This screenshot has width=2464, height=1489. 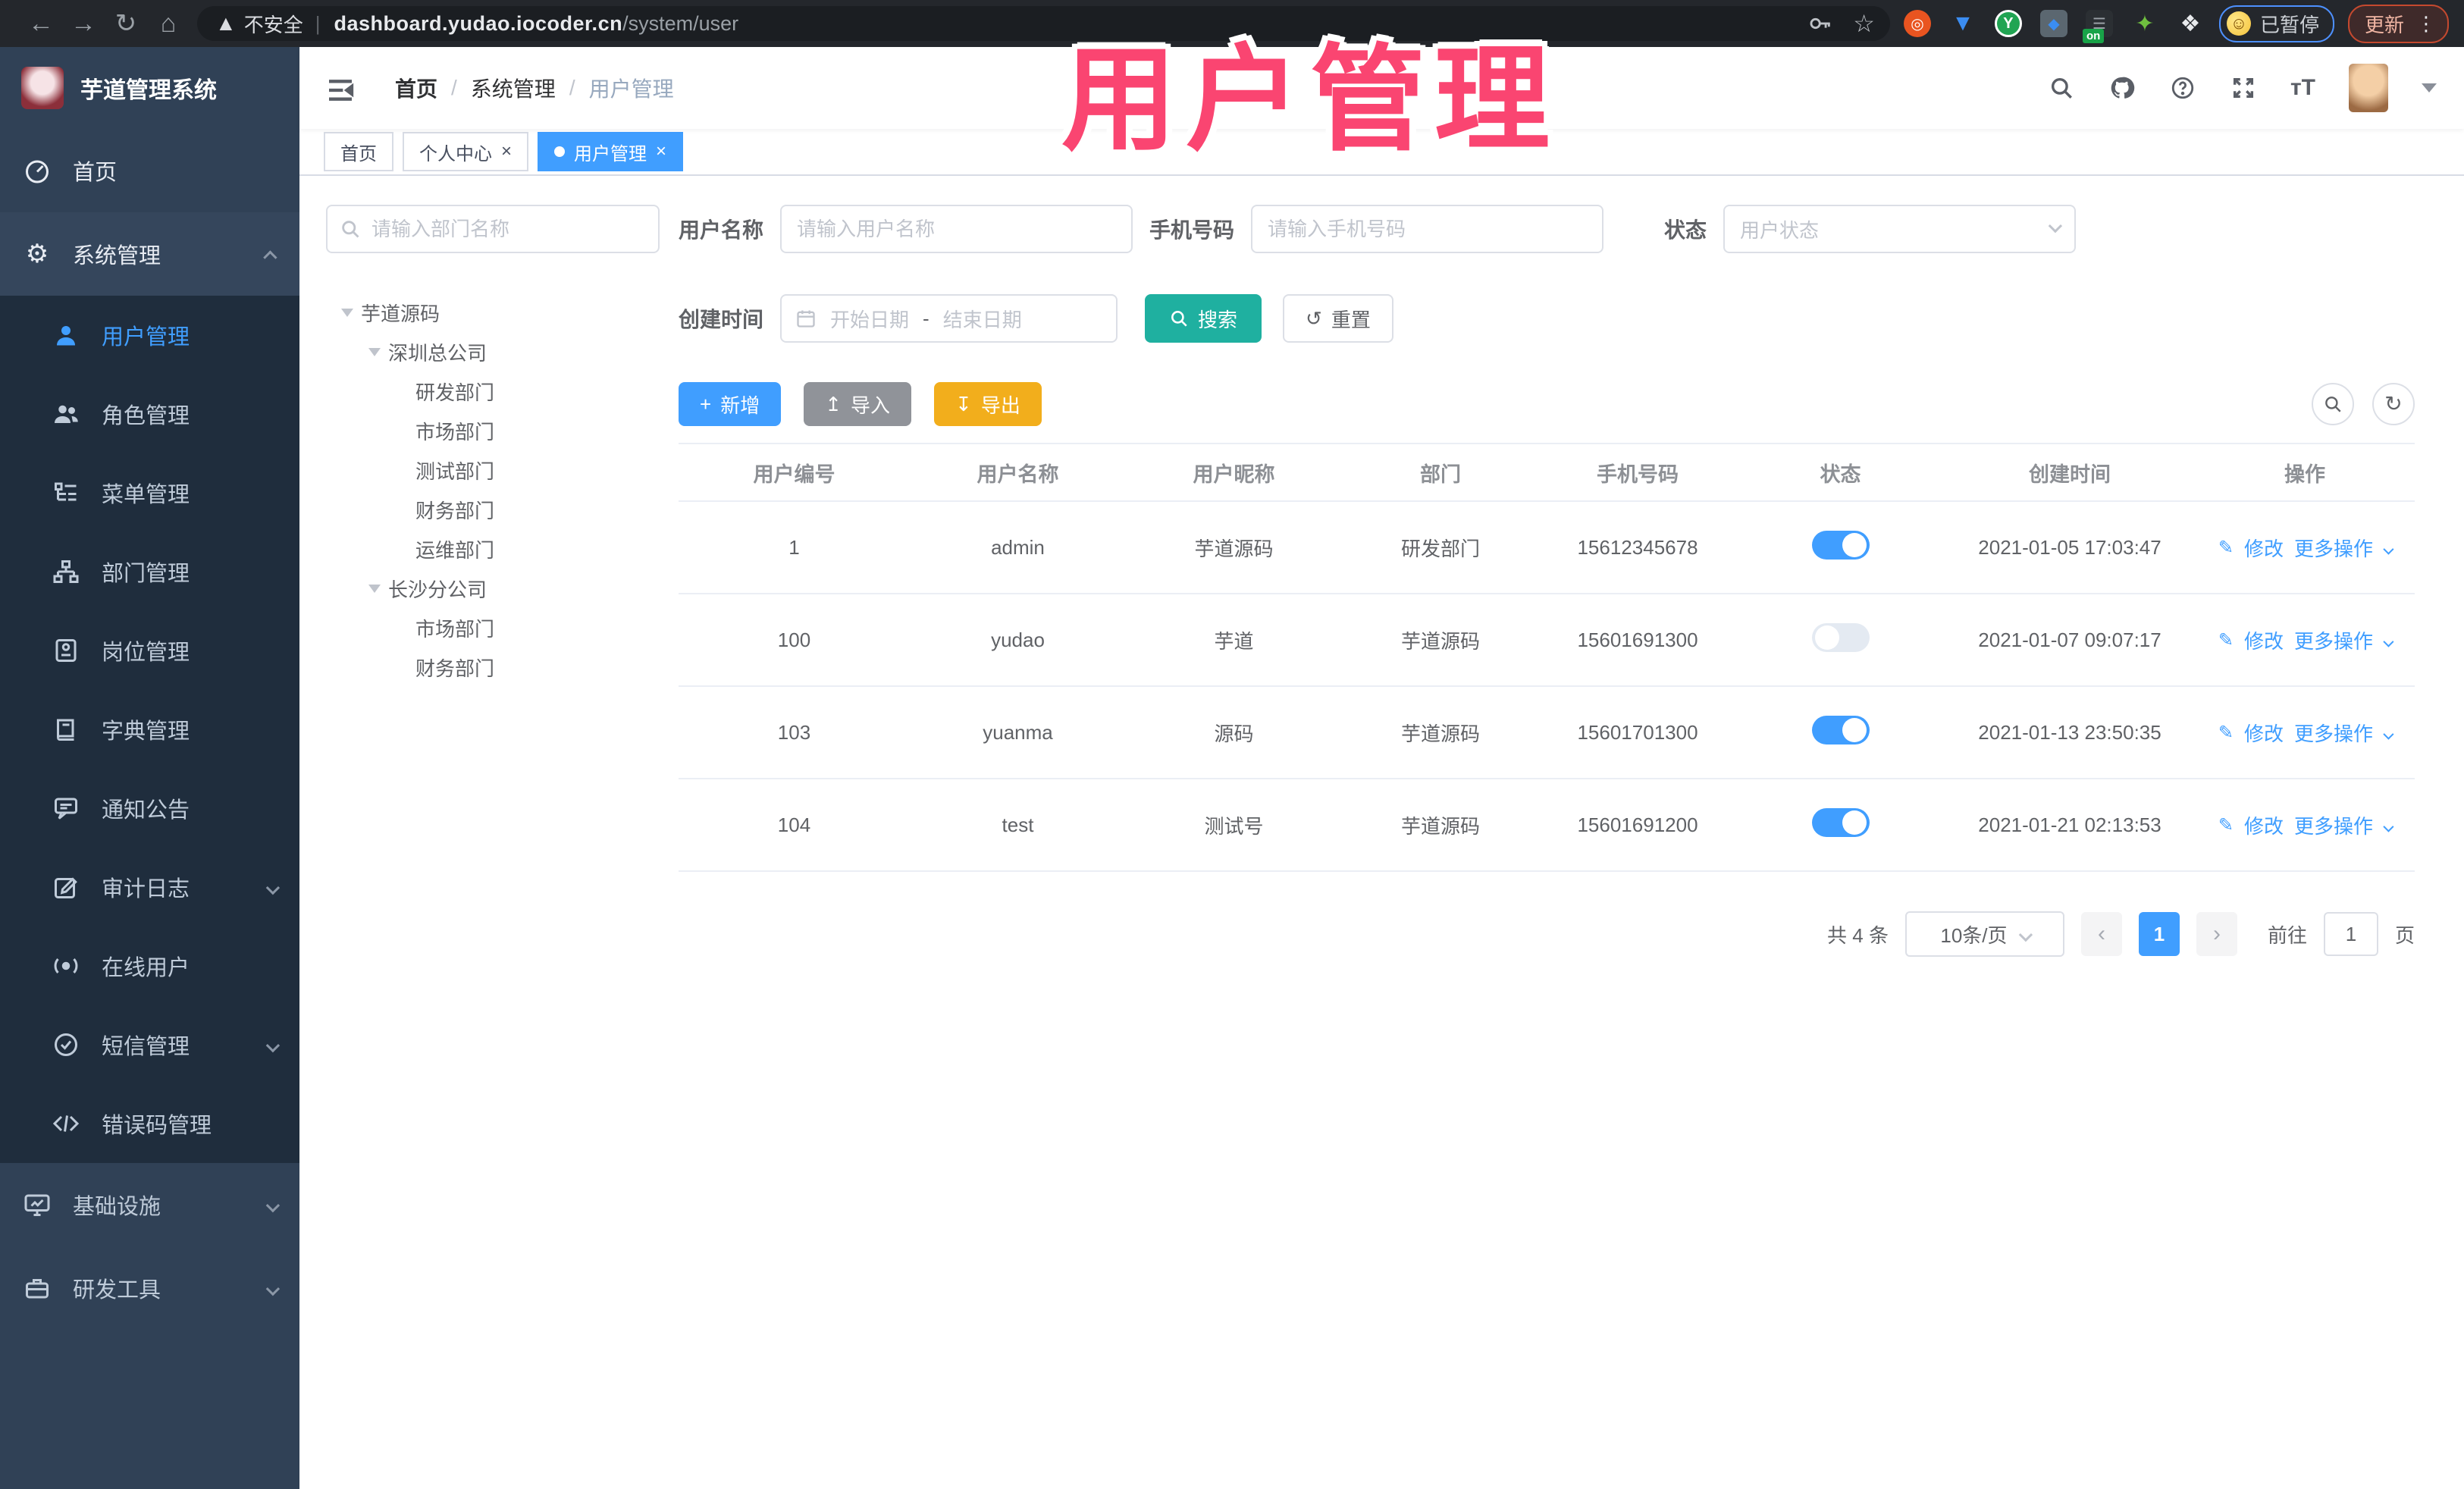 What do you see at coordinates (150, 171) in the screenshot?
I see `sidebar-item-home: 首页` at bounding box center [150, 171].